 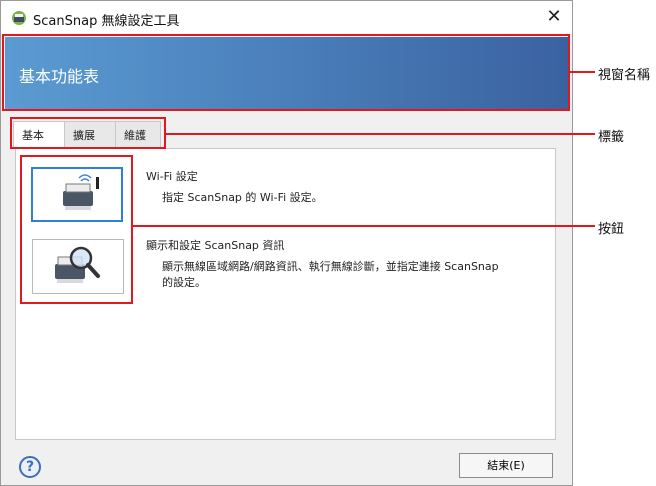 What do you see at coordinates (138, 134) in the screenshot?
I see `tab-maintenance: 維護` at bounding box center [138, 134].